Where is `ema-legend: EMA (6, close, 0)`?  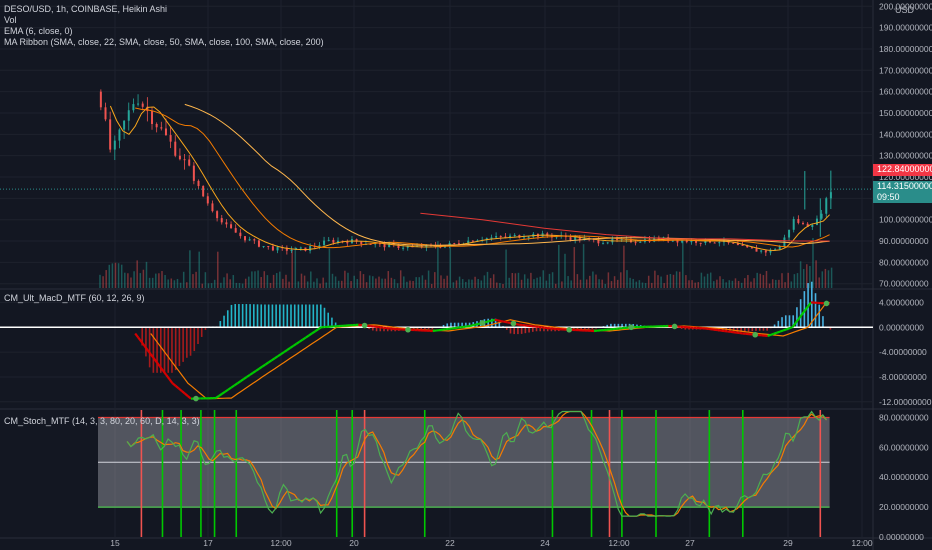
ema-legend: EMA (6, close, 0) is located at coordinates (164, 31).